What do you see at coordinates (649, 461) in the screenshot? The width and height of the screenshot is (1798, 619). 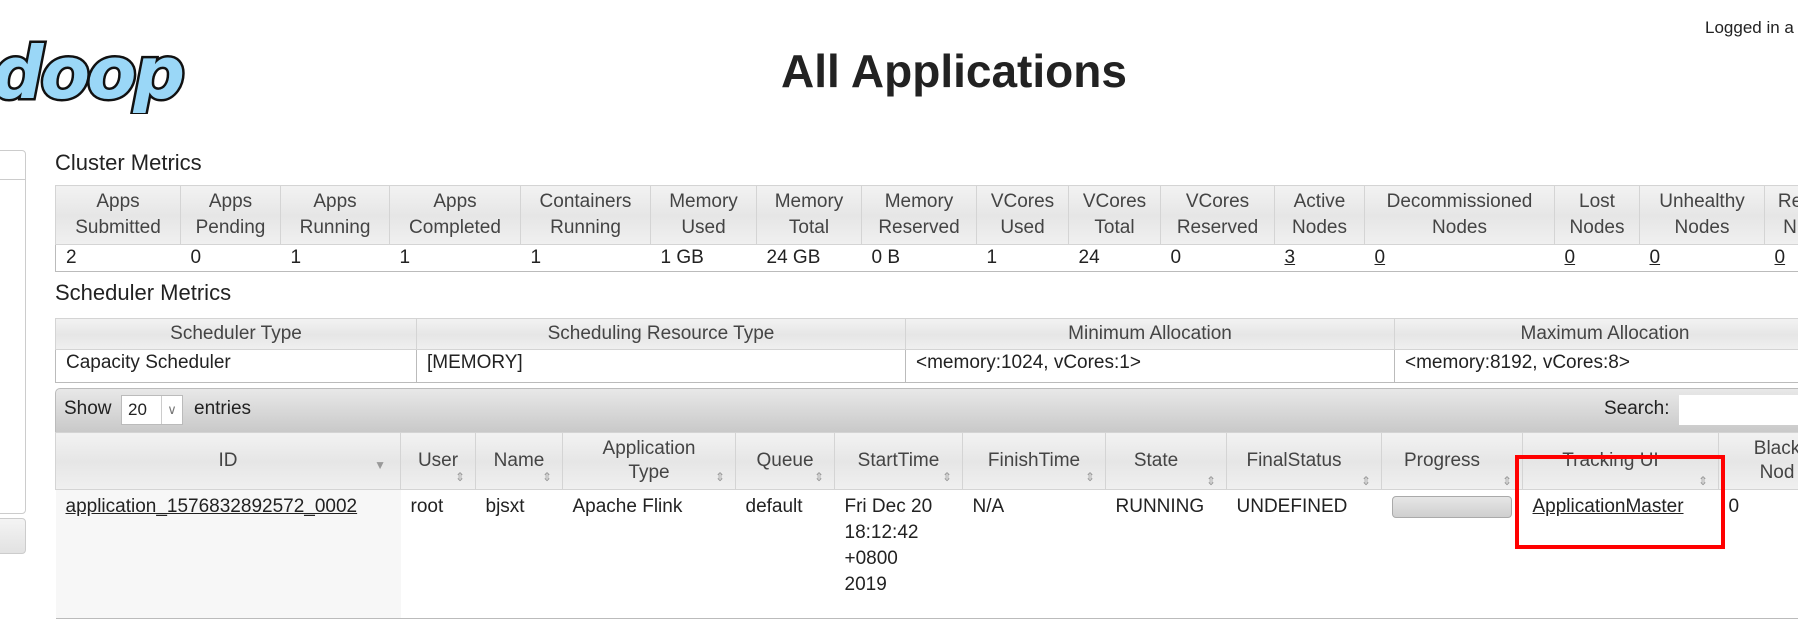 I see `column-header: ApplicationType⇕` at bounding box center [649, 461].